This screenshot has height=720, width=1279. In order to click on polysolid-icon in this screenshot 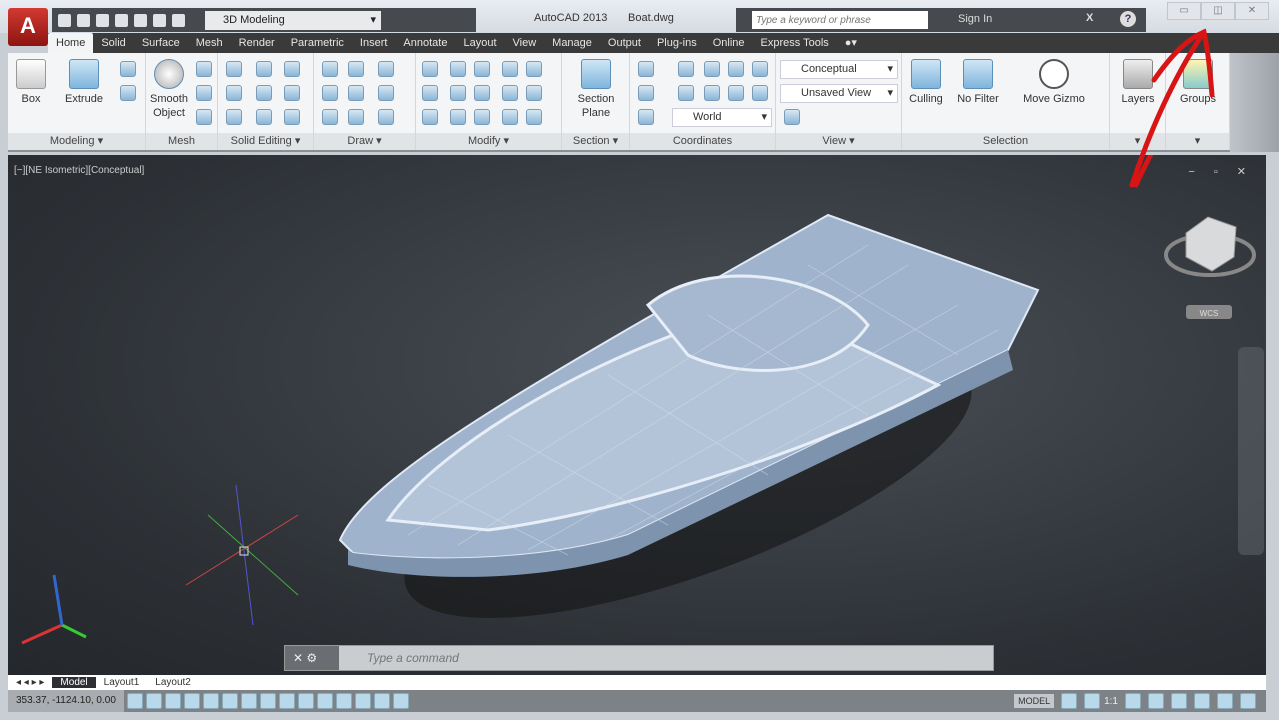, I will do `click(128, 93)`.